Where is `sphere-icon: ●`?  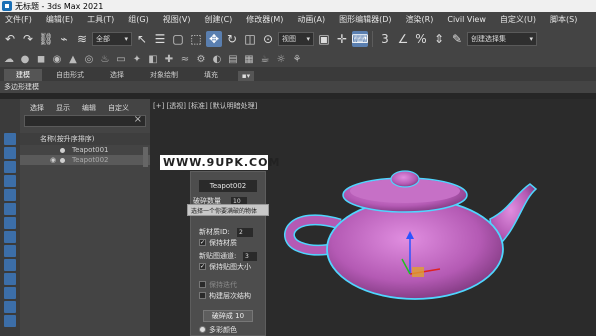
sphere-icon: ● is located at coordinates (25, 59).